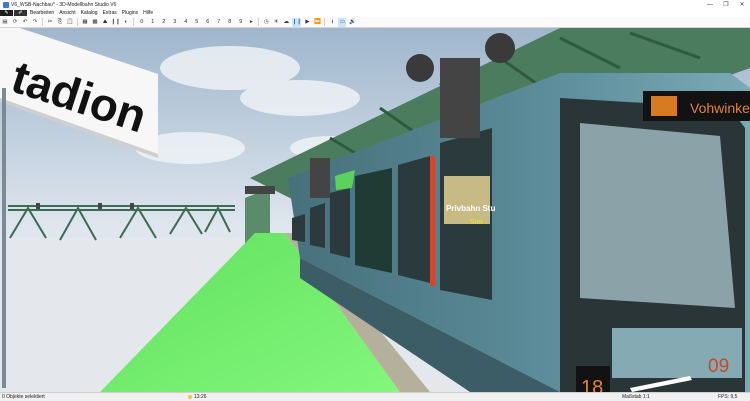 Image resolution: width=750 pixels, height=401 pixels. Describe the element at coordinates (20, 13) in the screenshot. I see `draw-mode-tab: ✐` at that location.